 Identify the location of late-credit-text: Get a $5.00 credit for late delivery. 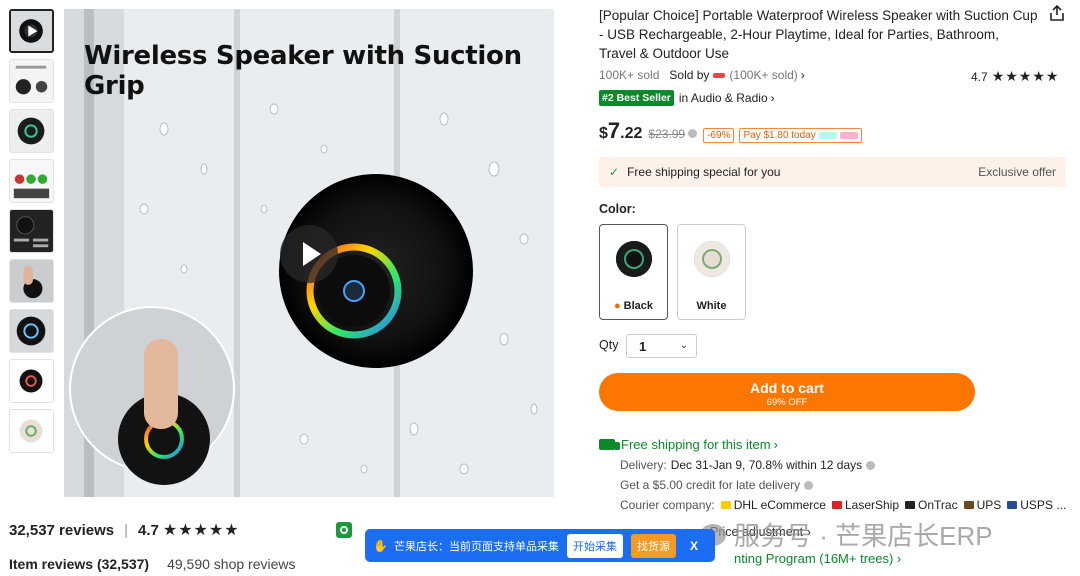
(710, 485).